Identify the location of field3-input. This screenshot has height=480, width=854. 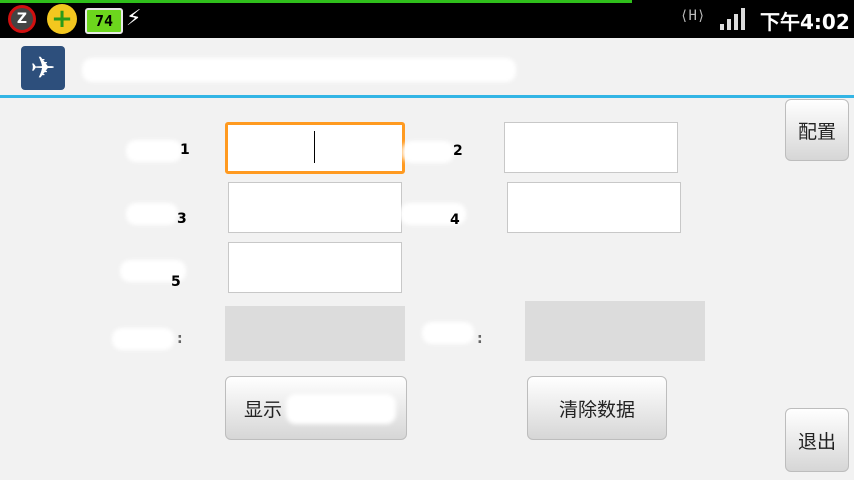
(315, 207).